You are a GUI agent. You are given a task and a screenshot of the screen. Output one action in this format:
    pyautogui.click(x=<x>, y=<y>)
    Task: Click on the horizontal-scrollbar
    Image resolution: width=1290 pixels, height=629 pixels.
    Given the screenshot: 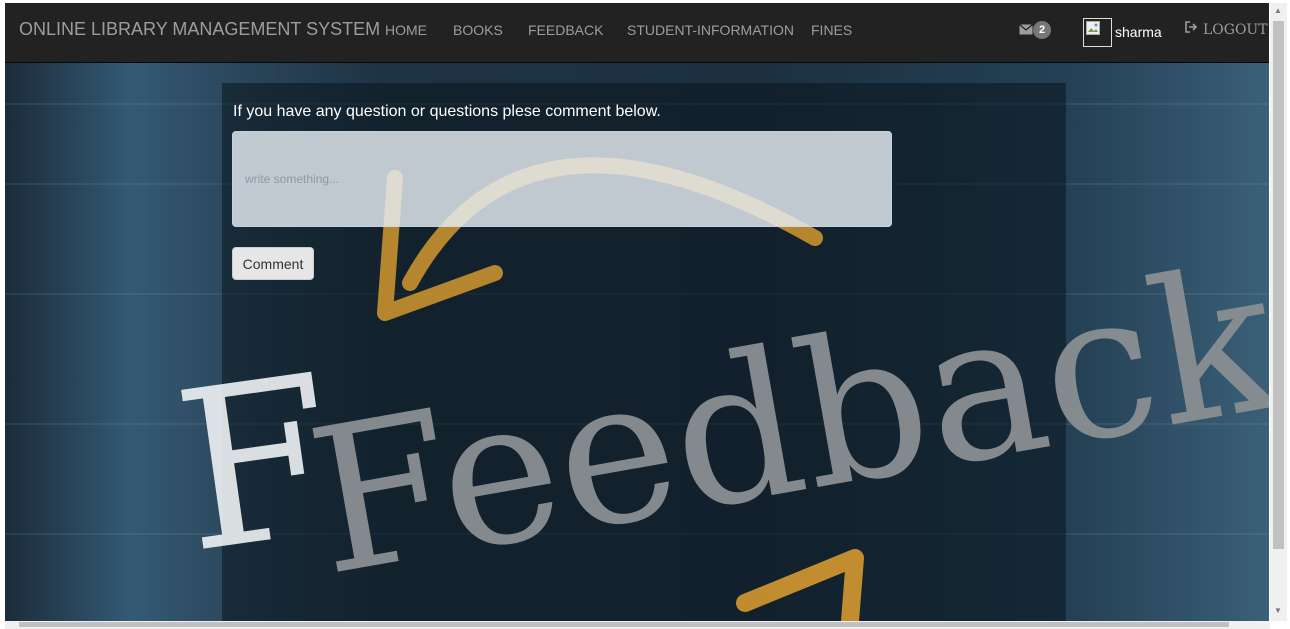 What is the action you would take?
    pyautogui.click(x=637, y=625)
    